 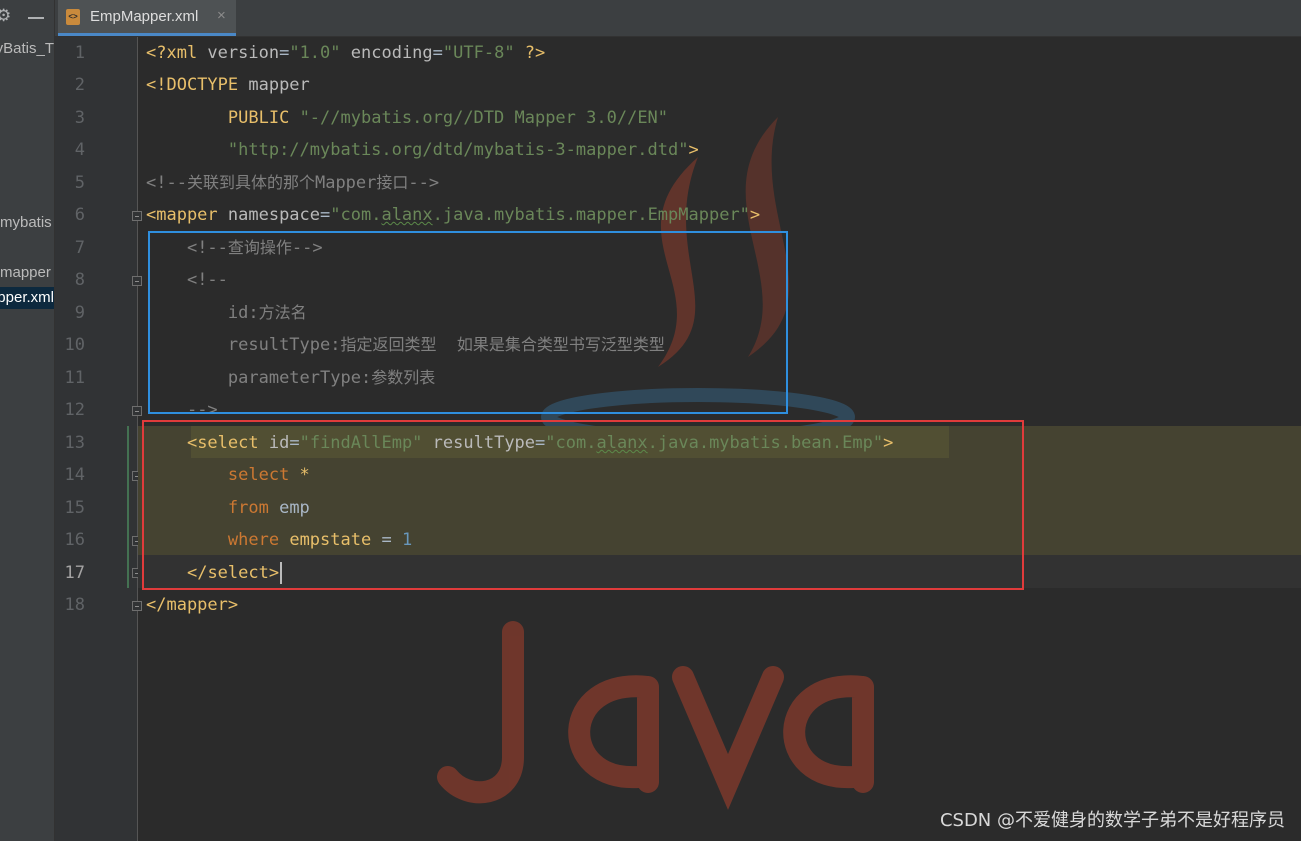 I want to click on editor-tab-bar: <> EmpMapper.xml ×, so click(x=678, y=18).